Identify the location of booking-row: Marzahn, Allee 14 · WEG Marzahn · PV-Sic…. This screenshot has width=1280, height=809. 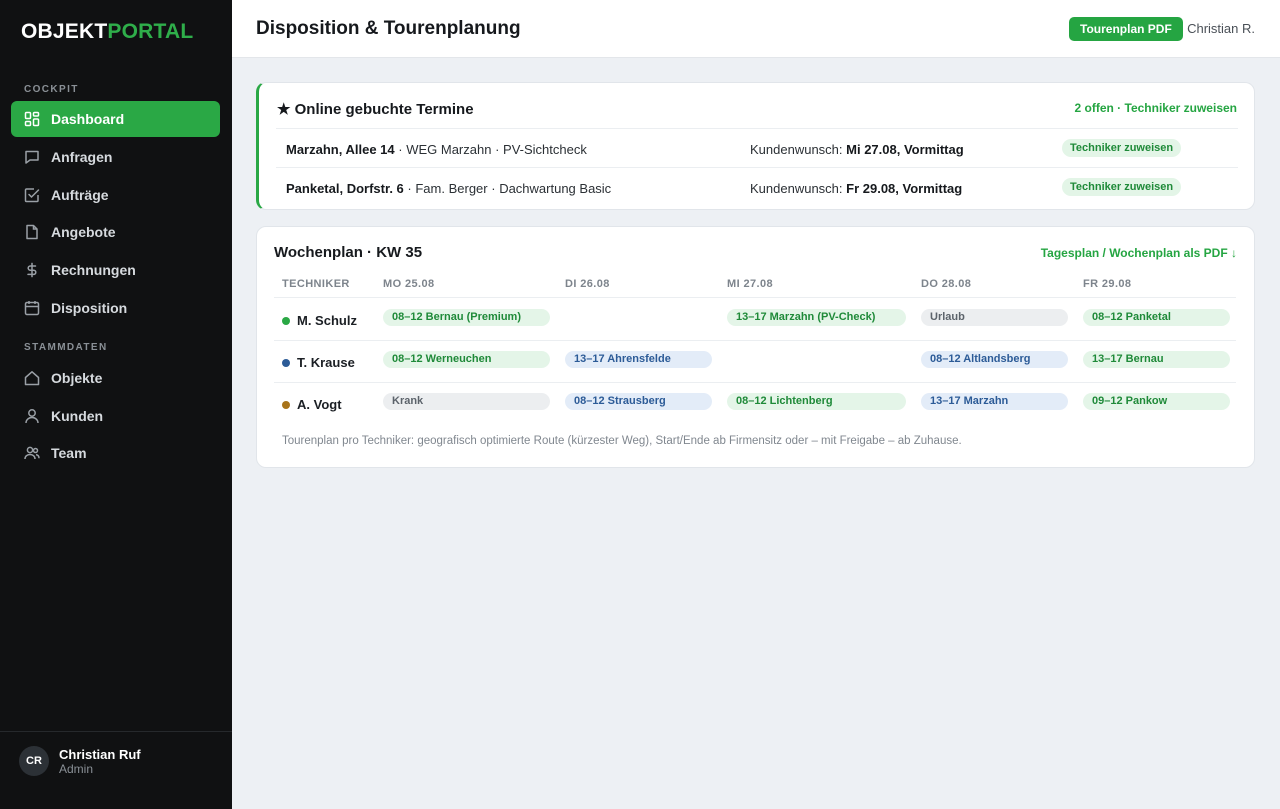
(757, 147).